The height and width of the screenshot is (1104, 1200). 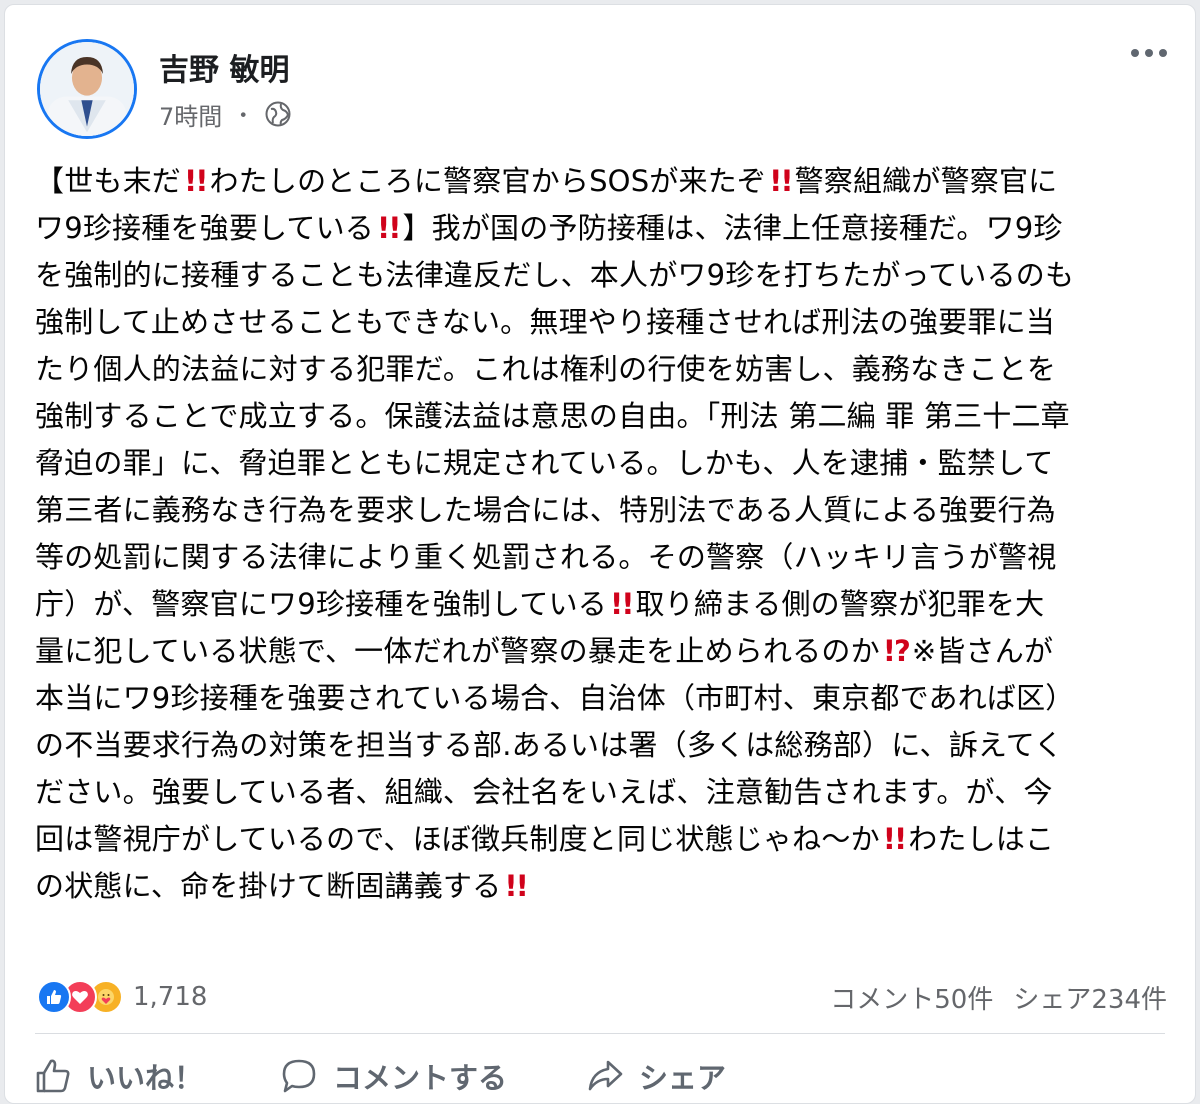 What do you see at coordinates (555, 698) in the screenshot?
I see `post-body-line: 本当にワ9珍接種を強要されている場合、自治体（市町村、東京都であれば区）` at bounding box center [555, 698].